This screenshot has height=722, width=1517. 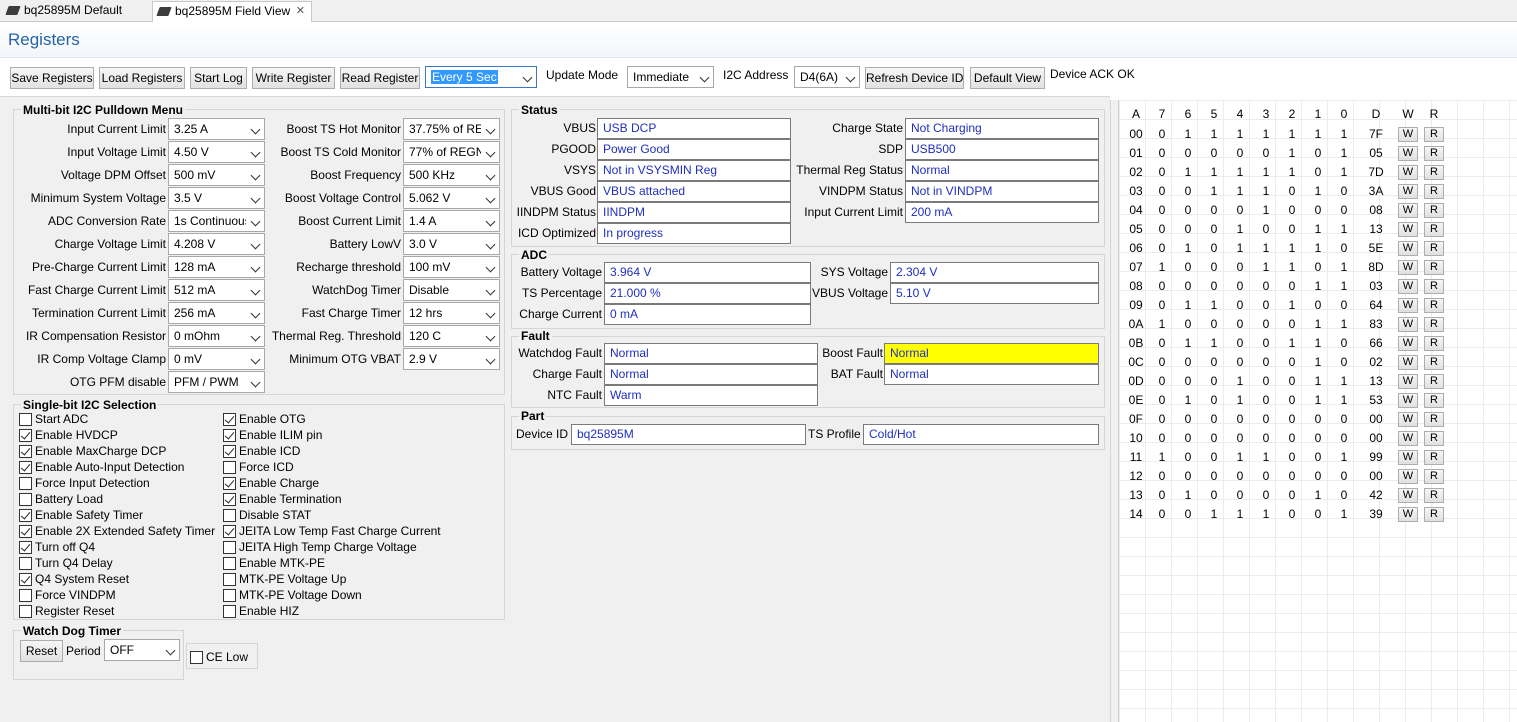 What do you see at coordinates (216, 129) in the screenshot?
I see `input-current-limit-select: 3.25 A` at bounding box center [216, 129].